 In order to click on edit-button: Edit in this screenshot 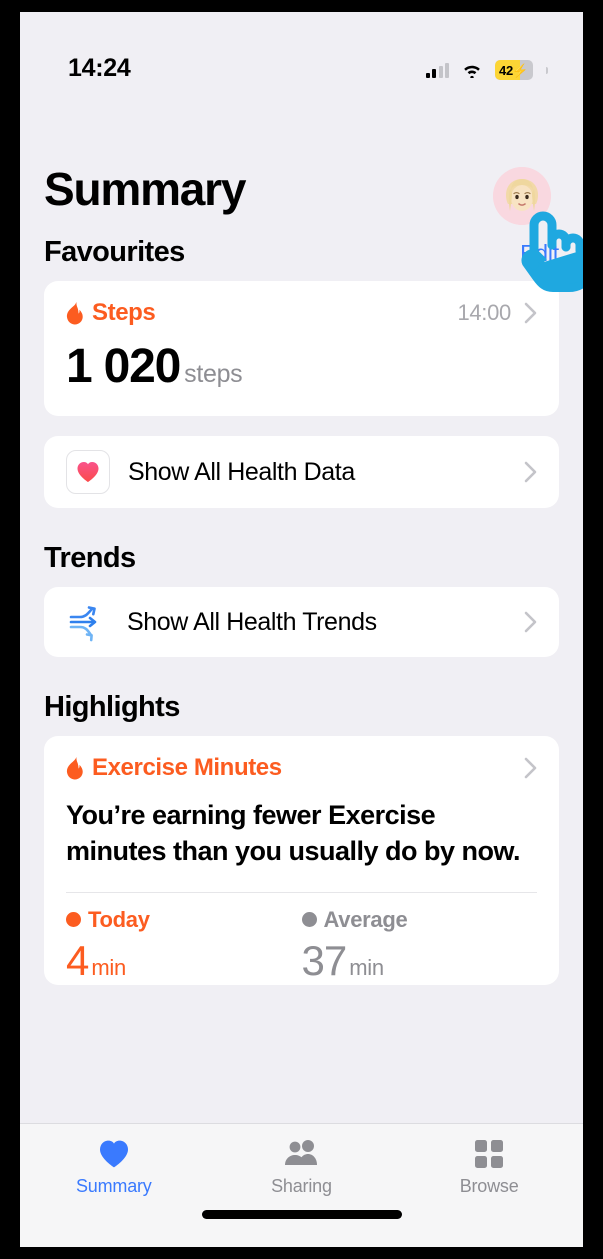, I will do `click(539, 254)`.